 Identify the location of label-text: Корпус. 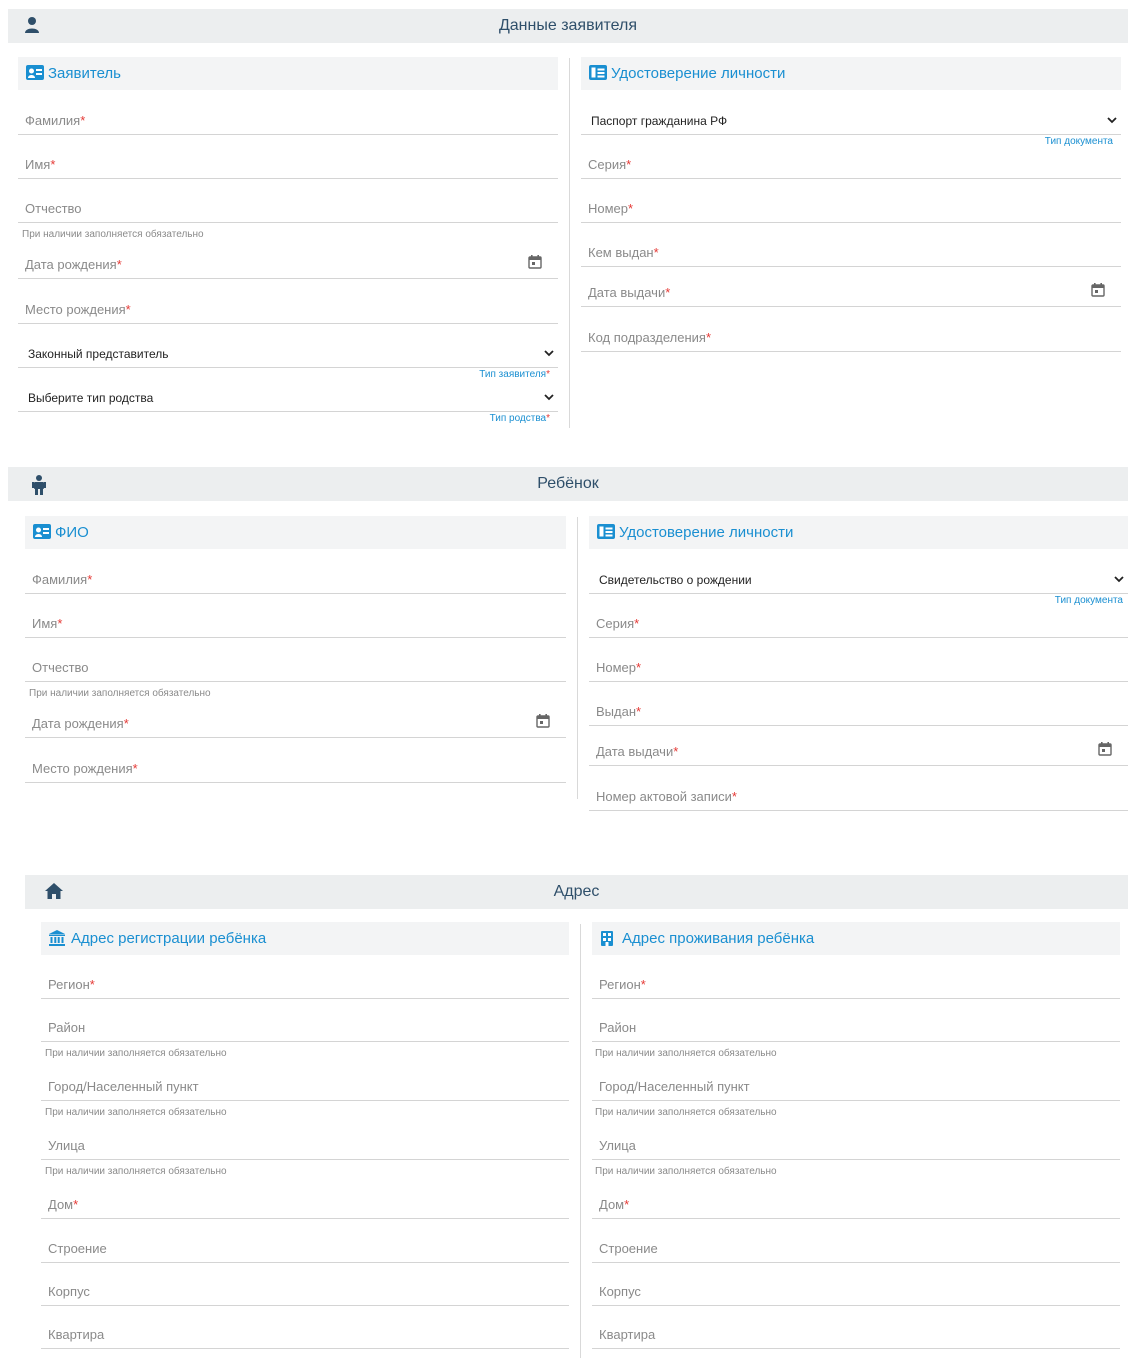
(620, 1291).